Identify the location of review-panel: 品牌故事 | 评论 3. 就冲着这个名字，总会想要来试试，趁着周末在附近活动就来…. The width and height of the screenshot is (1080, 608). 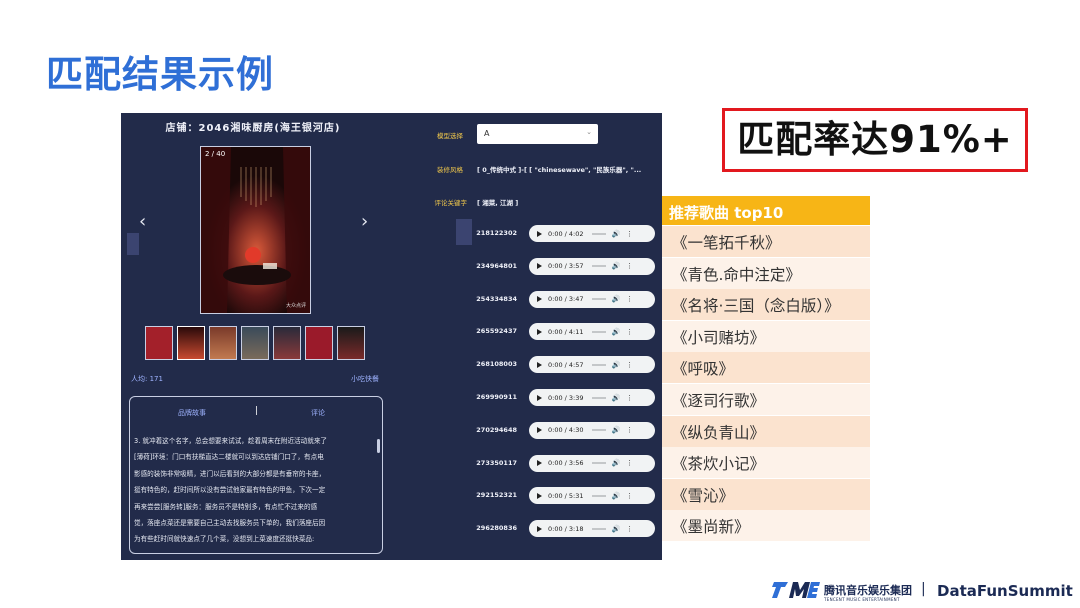
(256, 475).